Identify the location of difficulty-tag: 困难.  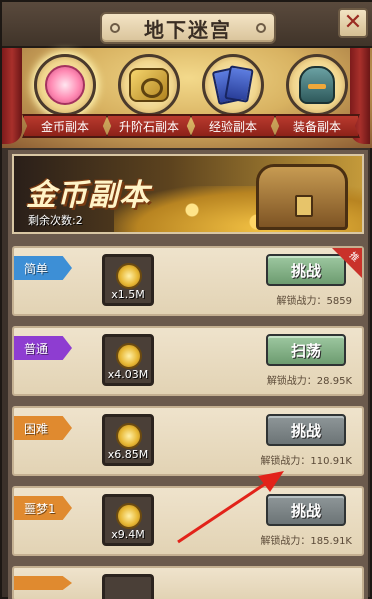
(43, 428).